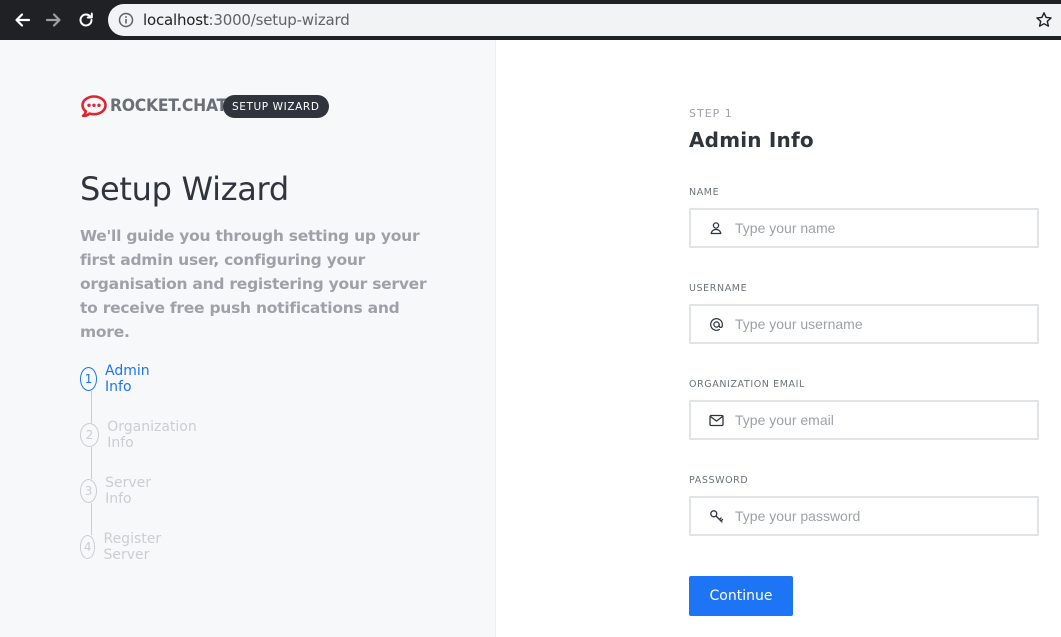 This screenshot has width=1061, height=637. I want to click on reload-button, so click(86, 20).